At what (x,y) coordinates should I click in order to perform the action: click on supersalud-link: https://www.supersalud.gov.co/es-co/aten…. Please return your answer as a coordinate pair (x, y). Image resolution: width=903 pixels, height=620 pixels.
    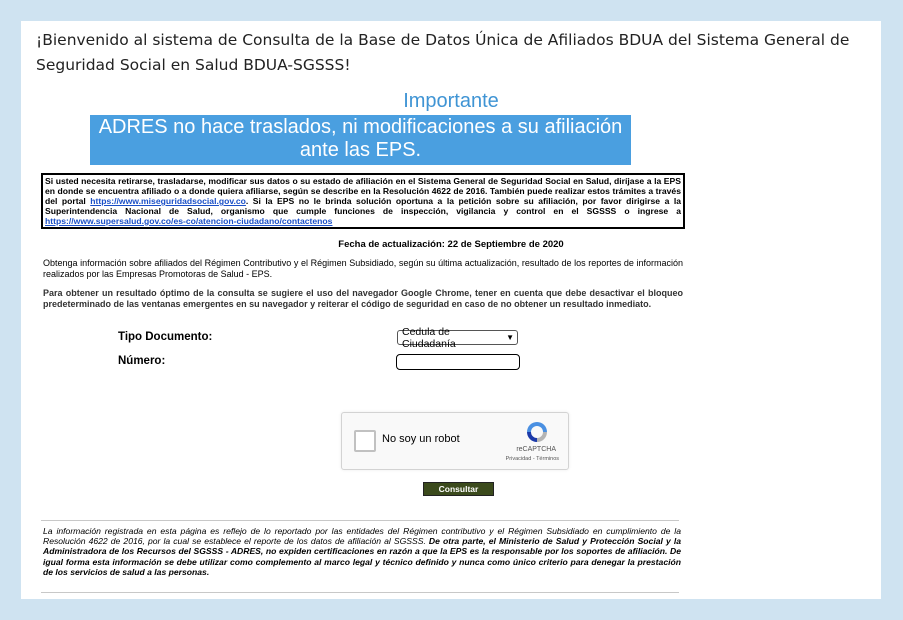
    Looking at the image, I should click on (188, 221).